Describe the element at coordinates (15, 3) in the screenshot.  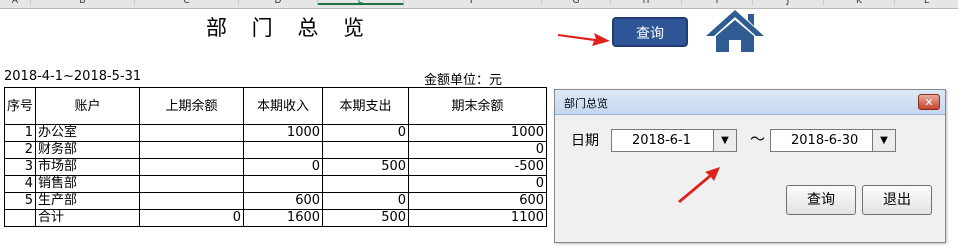
I see `column-header: A` at that location.